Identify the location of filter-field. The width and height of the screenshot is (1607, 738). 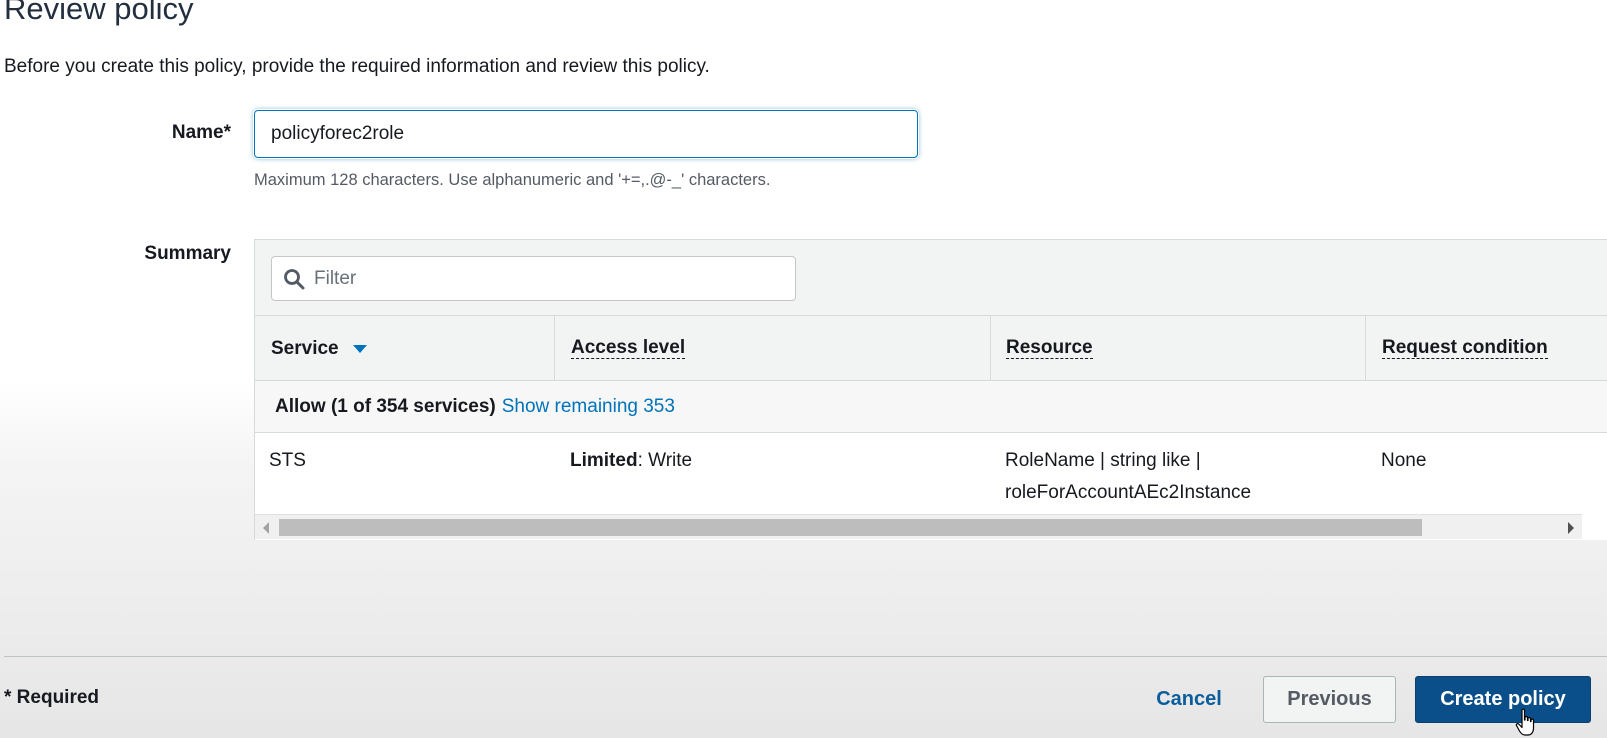
(533, 278).